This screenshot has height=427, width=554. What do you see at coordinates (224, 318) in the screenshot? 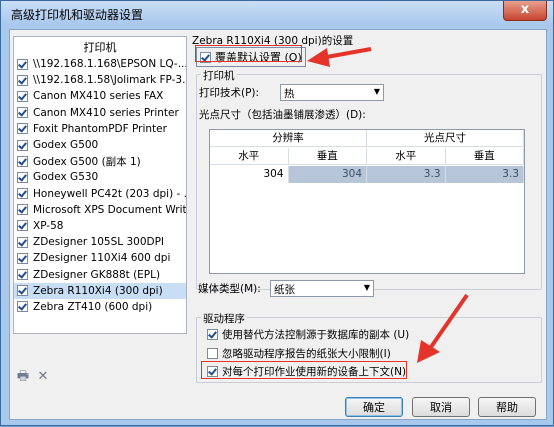
I see `driver-group-label: 驱动程序` at bounding box center [224, 318].